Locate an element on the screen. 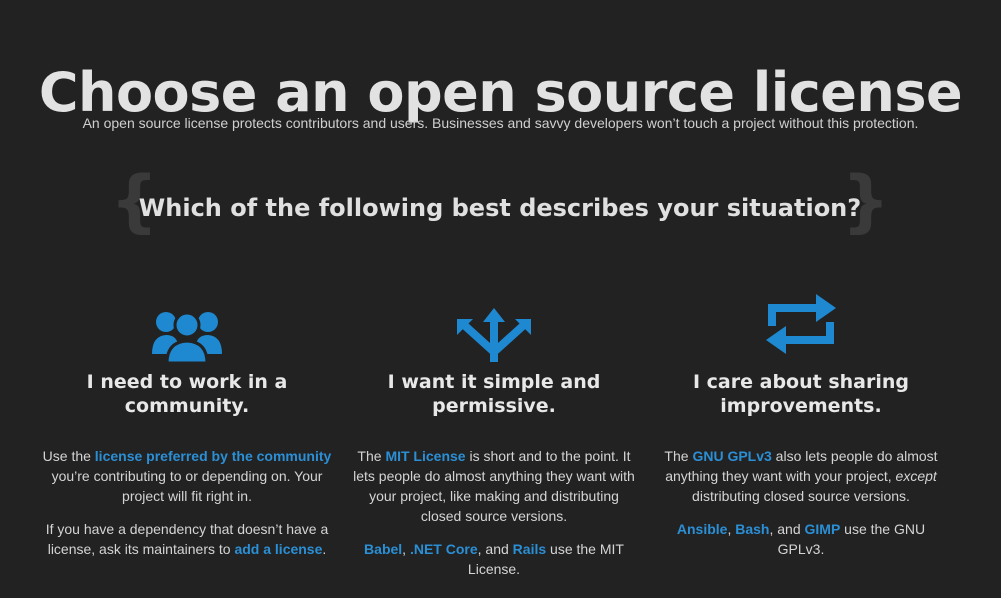 This screenshot has height=598, width=1001. bash-link: Bash is located at coordinates (752, 529).